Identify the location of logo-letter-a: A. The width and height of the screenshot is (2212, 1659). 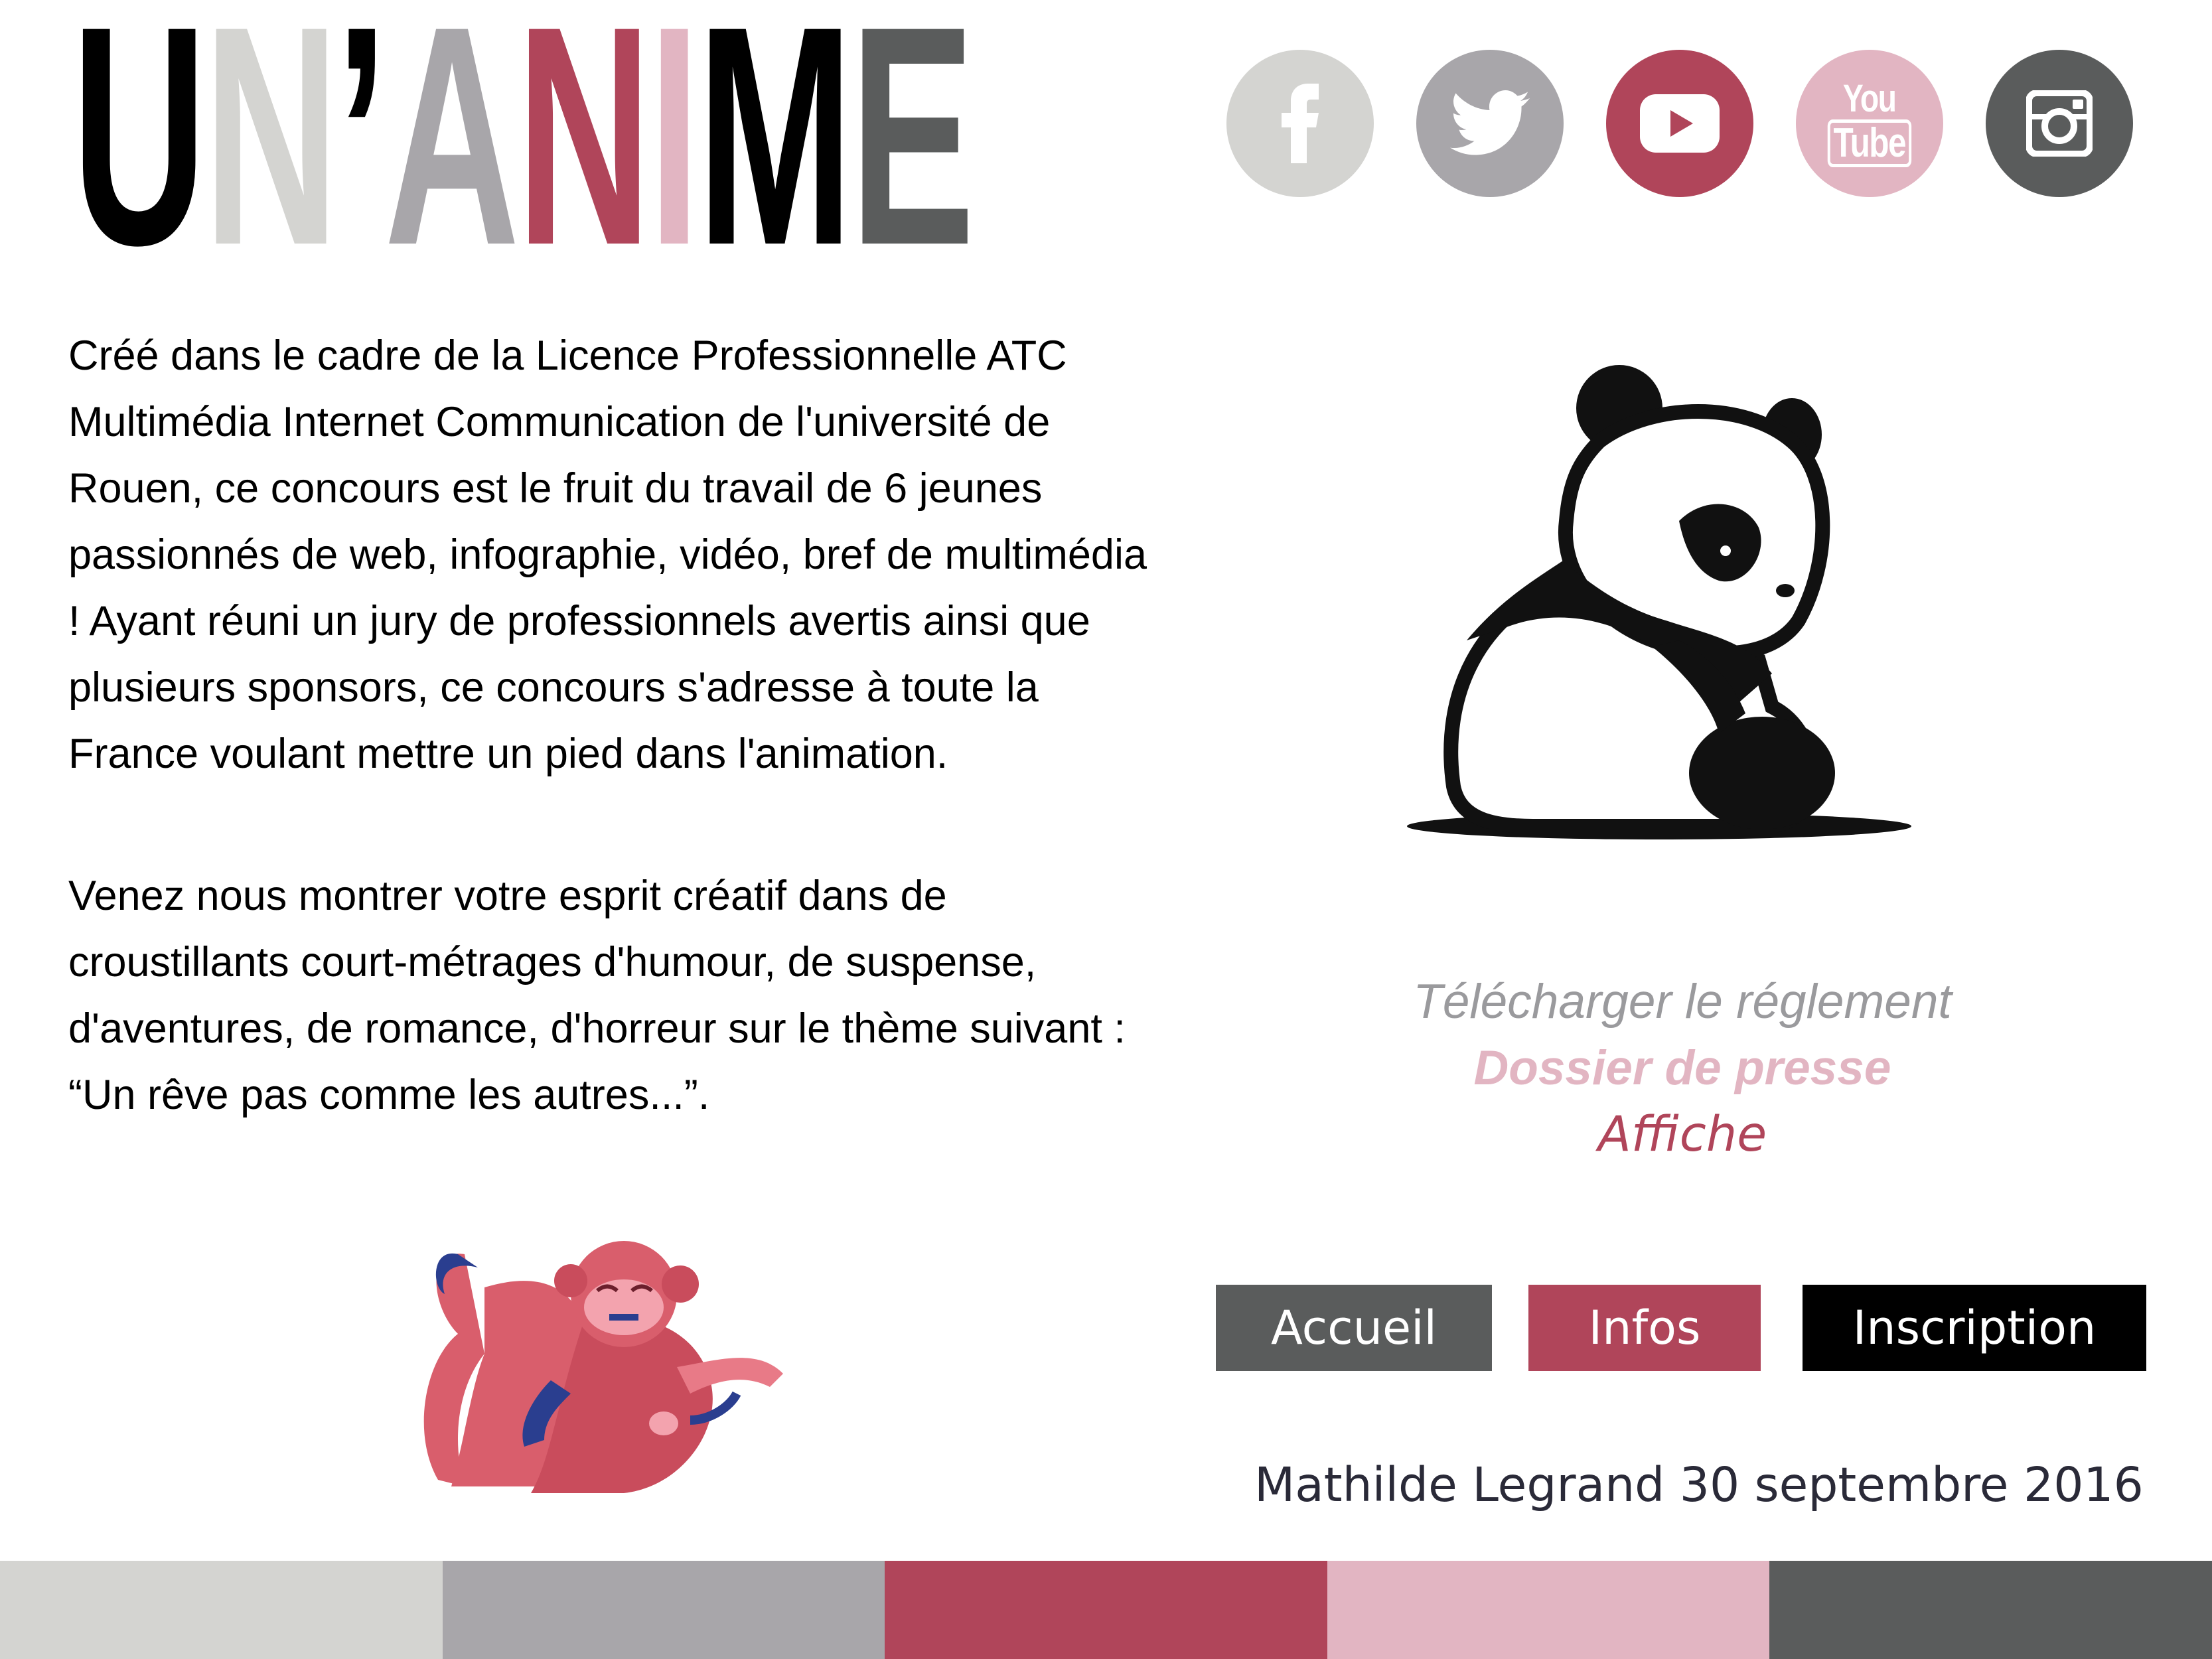
(452, 155).